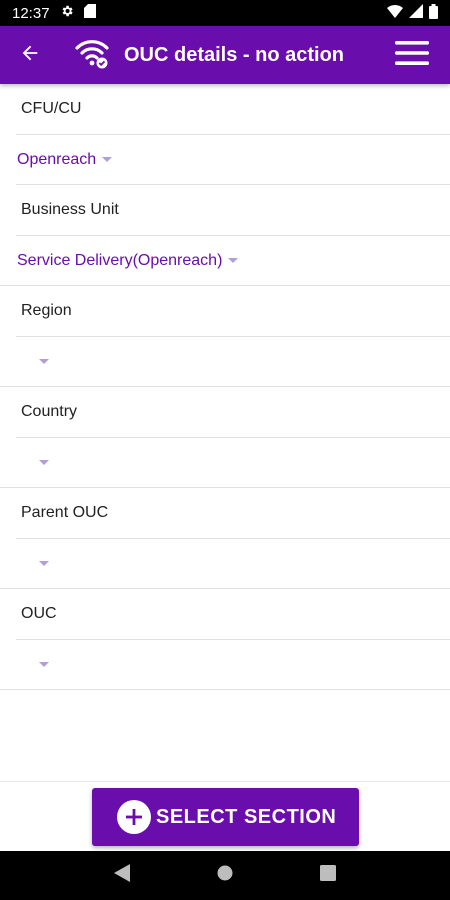 This screenshot has width=450, height=900. What do you see at coordinates (433, 13) in the screenshot?
I see `battery-icon` at bounding box center [433, 13].